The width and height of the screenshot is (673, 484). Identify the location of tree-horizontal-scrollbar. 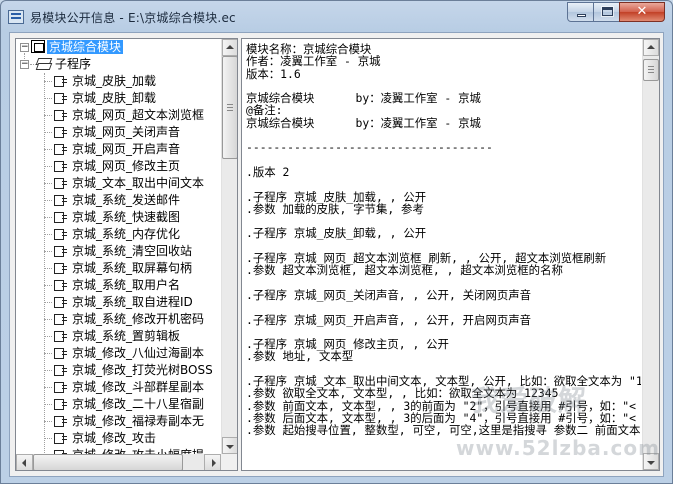
(118, 462).